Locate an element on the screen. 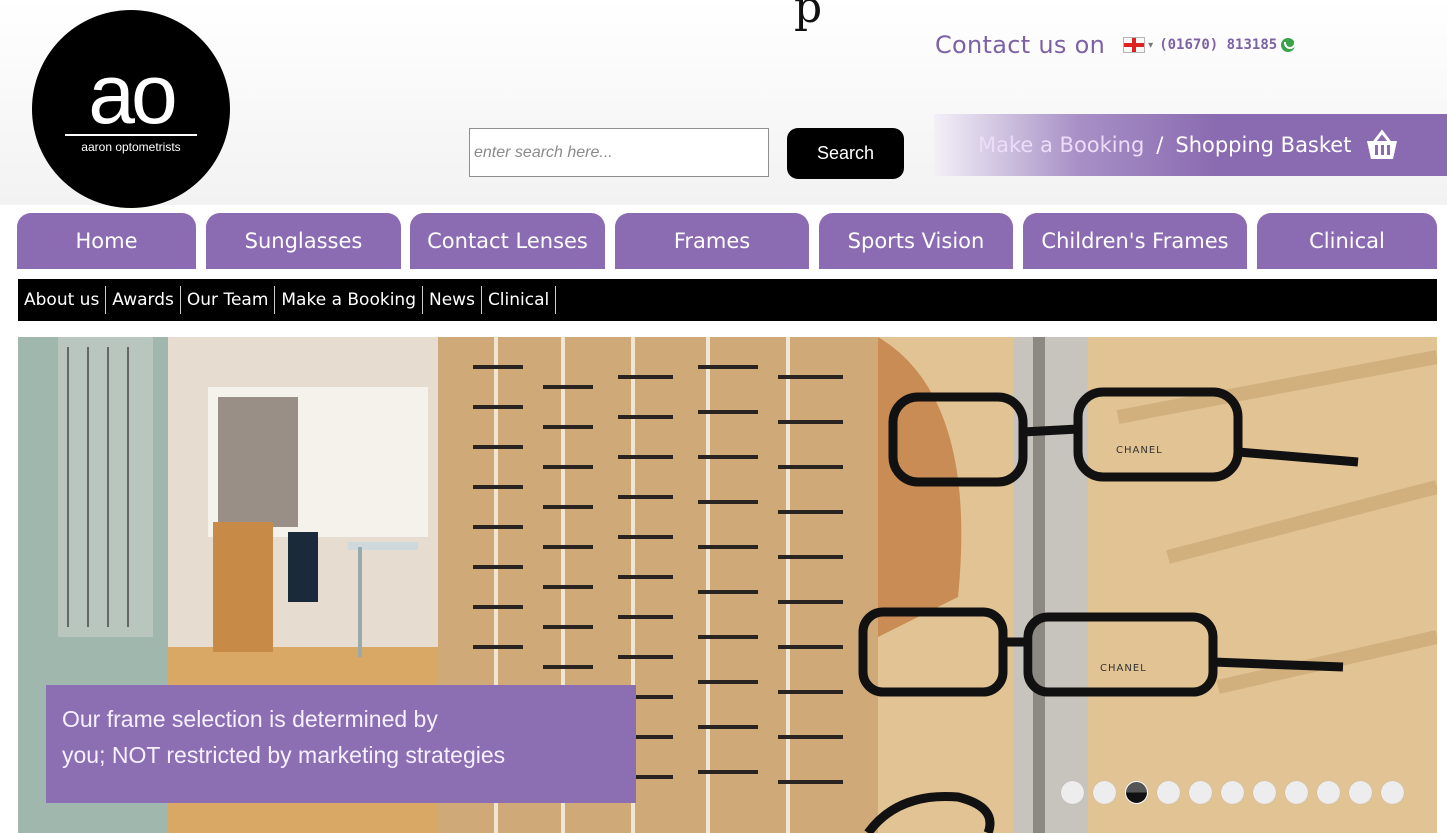 This screenshot has width=1447, height=833. shopping-basket-icon is located at coordinates (1382, 145).